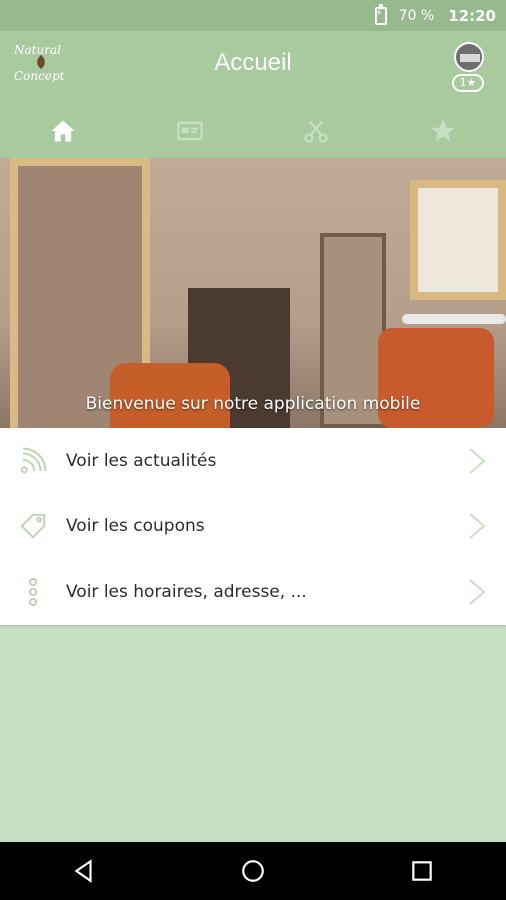 The width and height of the screenshot is (506, 900). I want to click on tag-icon, so click(33, 526).